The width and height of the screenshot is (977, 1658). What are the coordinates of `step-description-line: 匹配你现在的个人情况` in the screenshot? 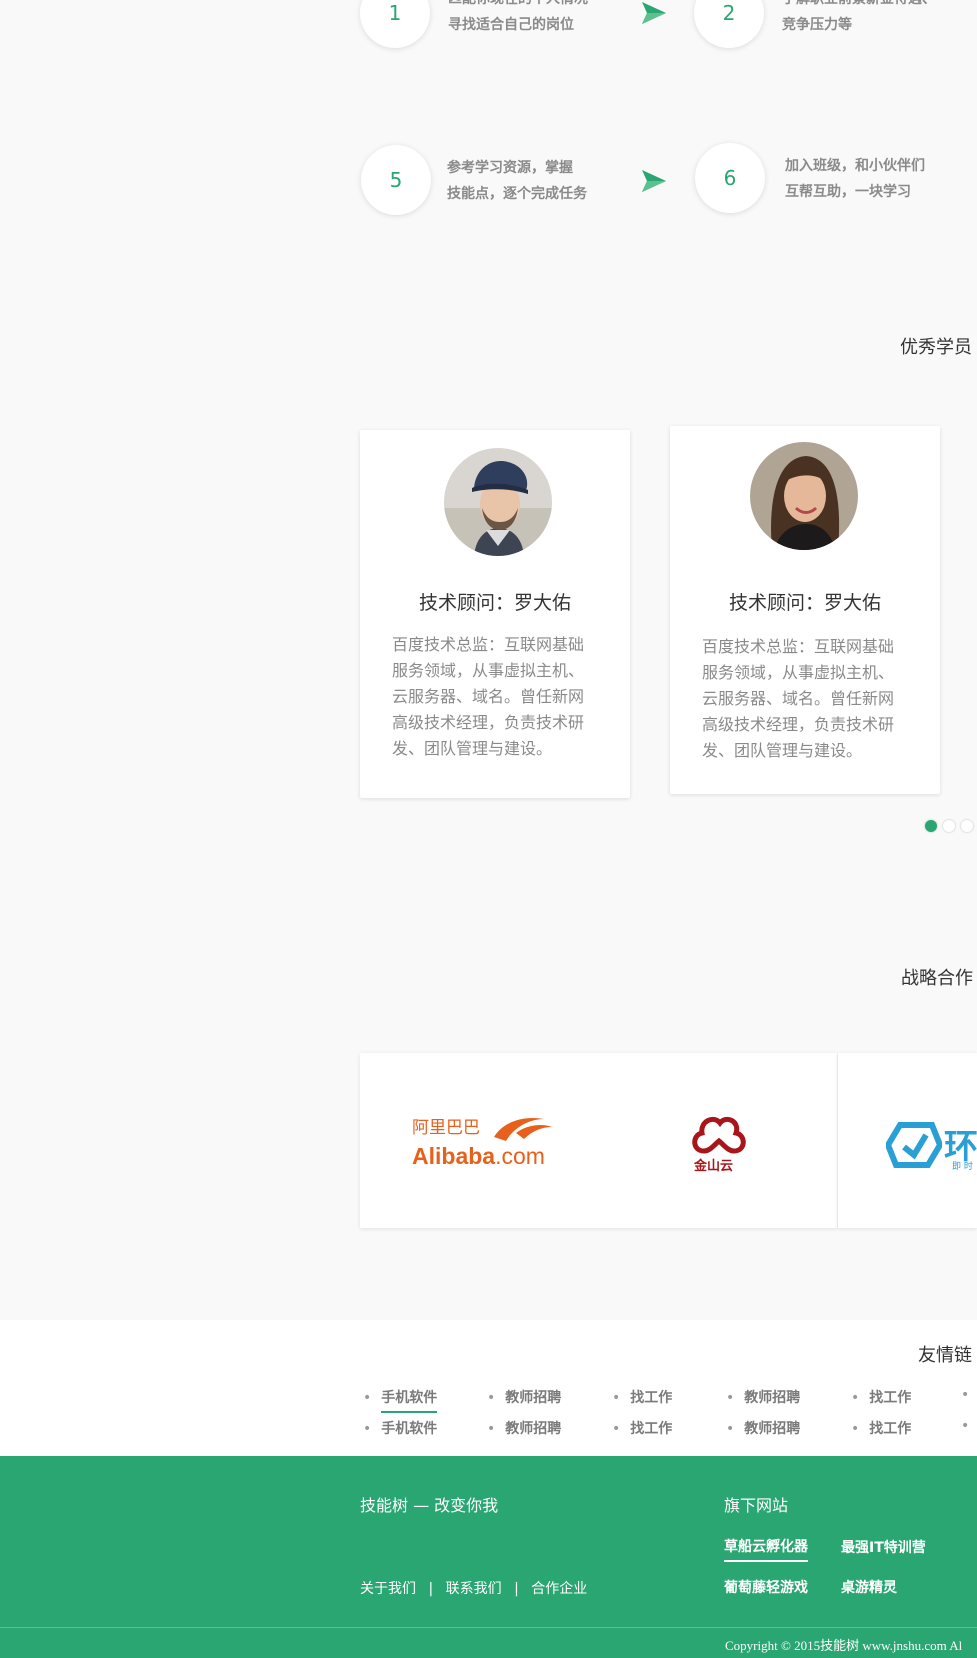 It's located at (518, 6).